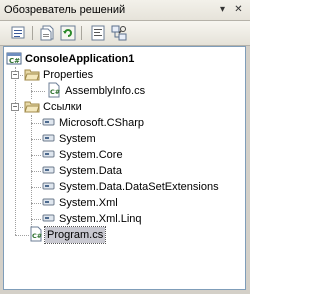 The width and height of the screenshot is (320, 294). Describe the element at coordinates (19, 33) in the screenshot. I see `properties-icon` at that location.